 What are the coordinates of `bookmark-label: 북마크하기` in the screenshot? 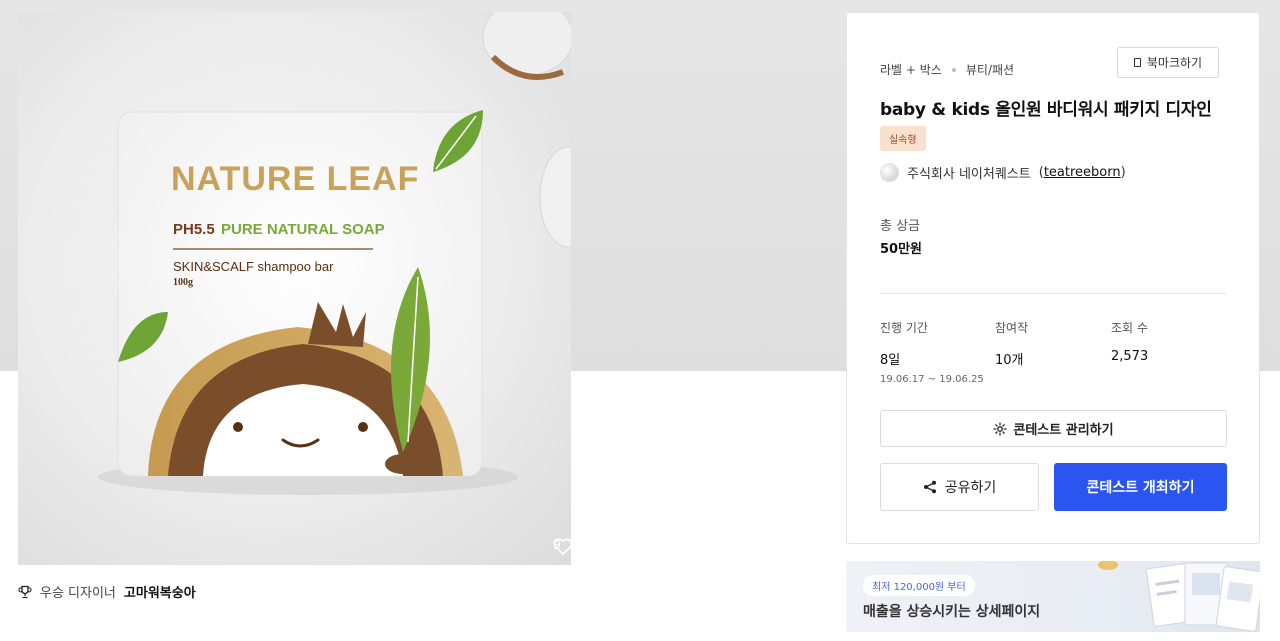 It's located at (1174, 63).